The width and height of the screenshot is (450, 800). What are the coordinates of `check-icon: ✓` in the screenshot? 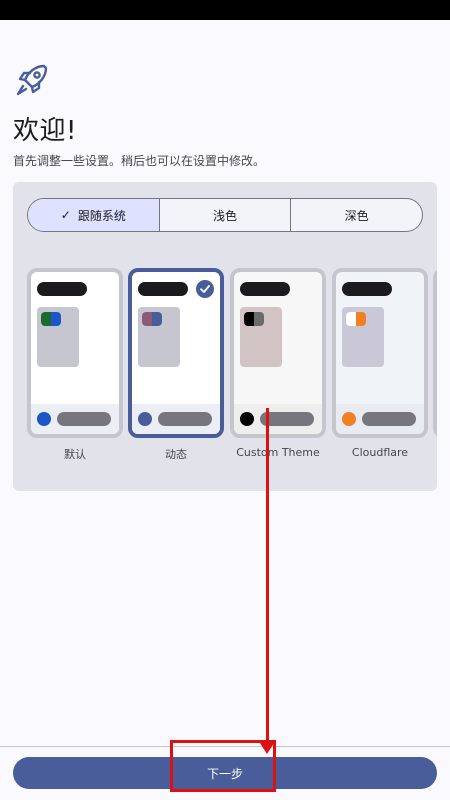 It's located at (65, 215).